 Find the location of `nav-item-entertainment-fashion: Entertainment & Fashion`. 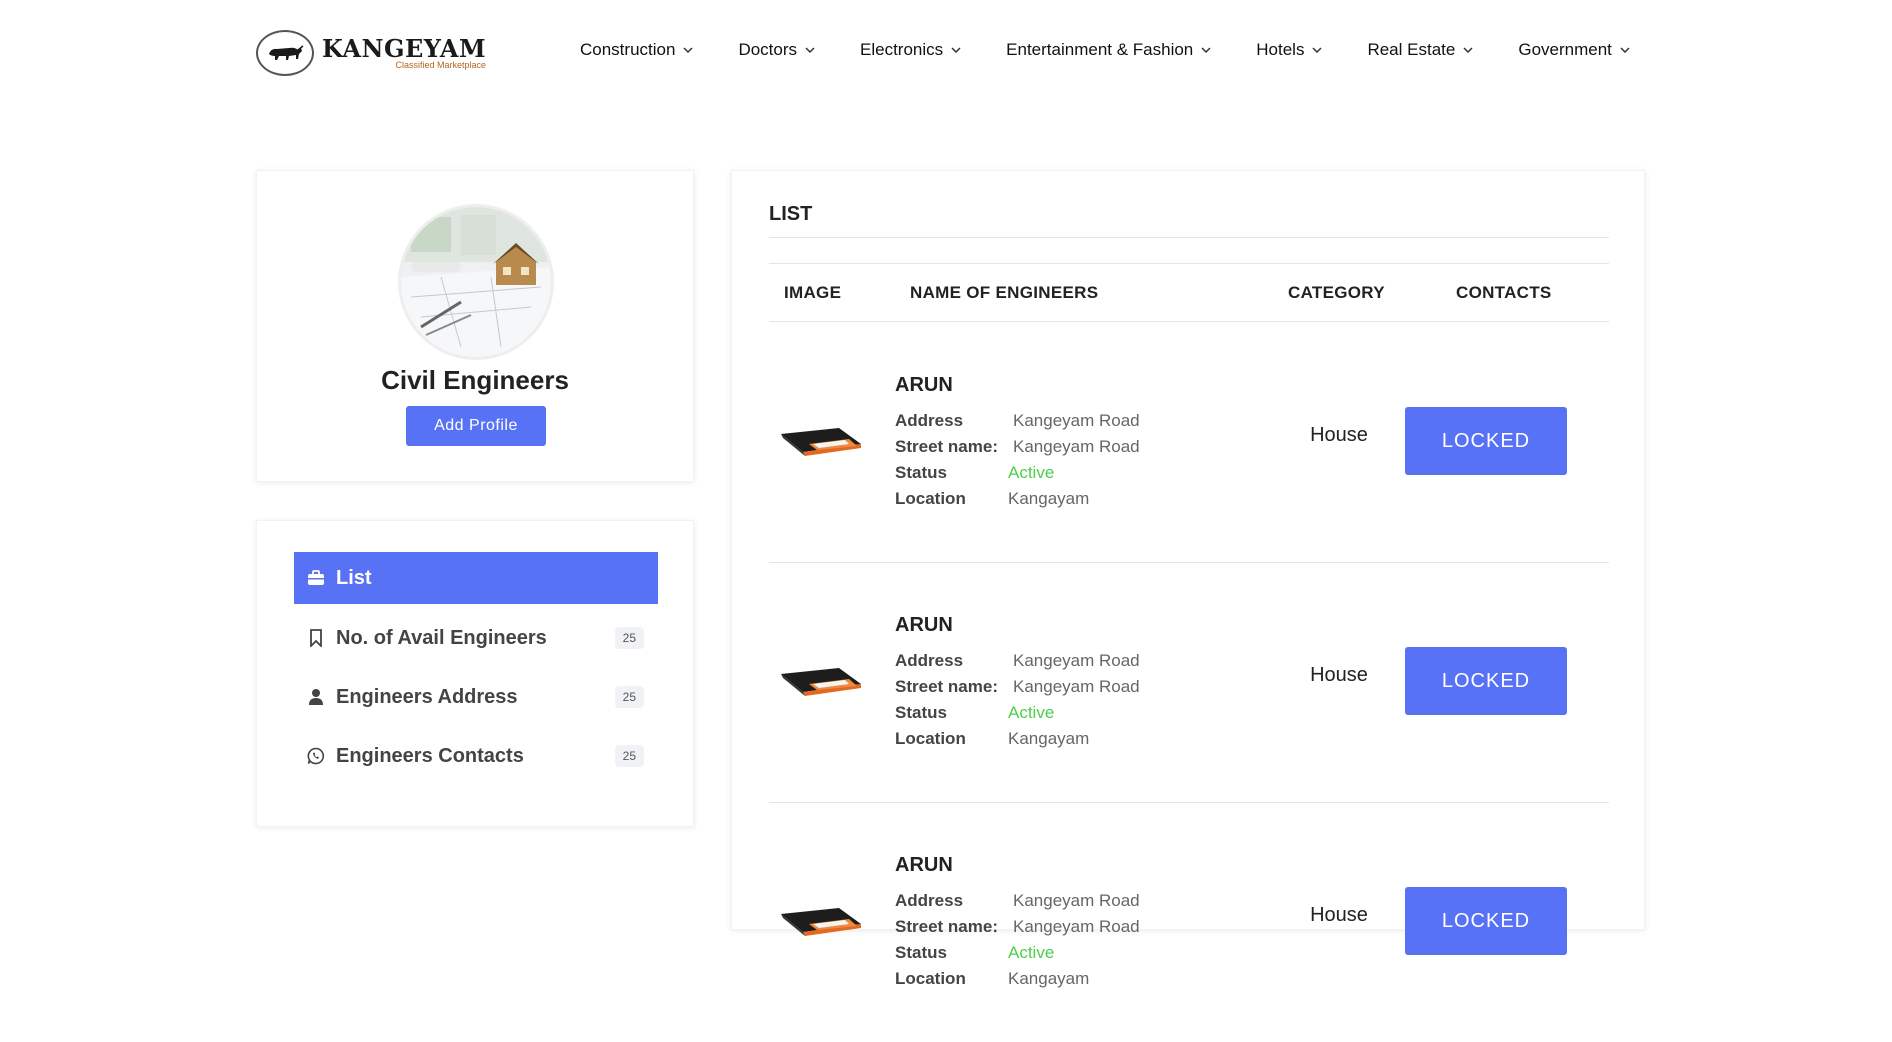

nav-item-entertainment-fashion: Entertainment & Fashion is located at coordinates (1108, 50).